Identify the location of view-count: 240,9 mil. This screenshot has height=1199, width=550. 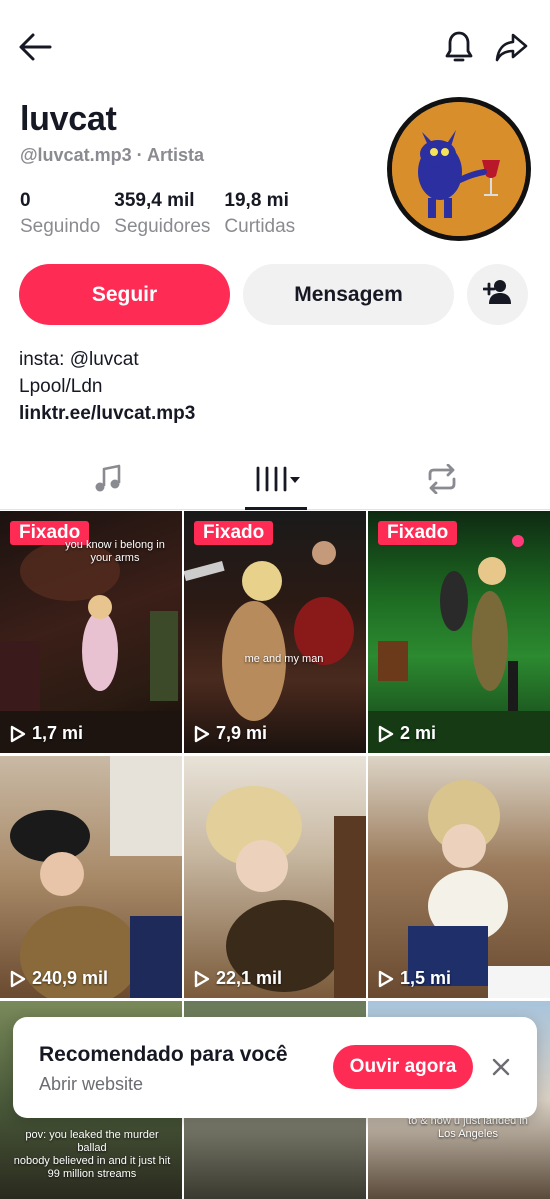
(59, 978).